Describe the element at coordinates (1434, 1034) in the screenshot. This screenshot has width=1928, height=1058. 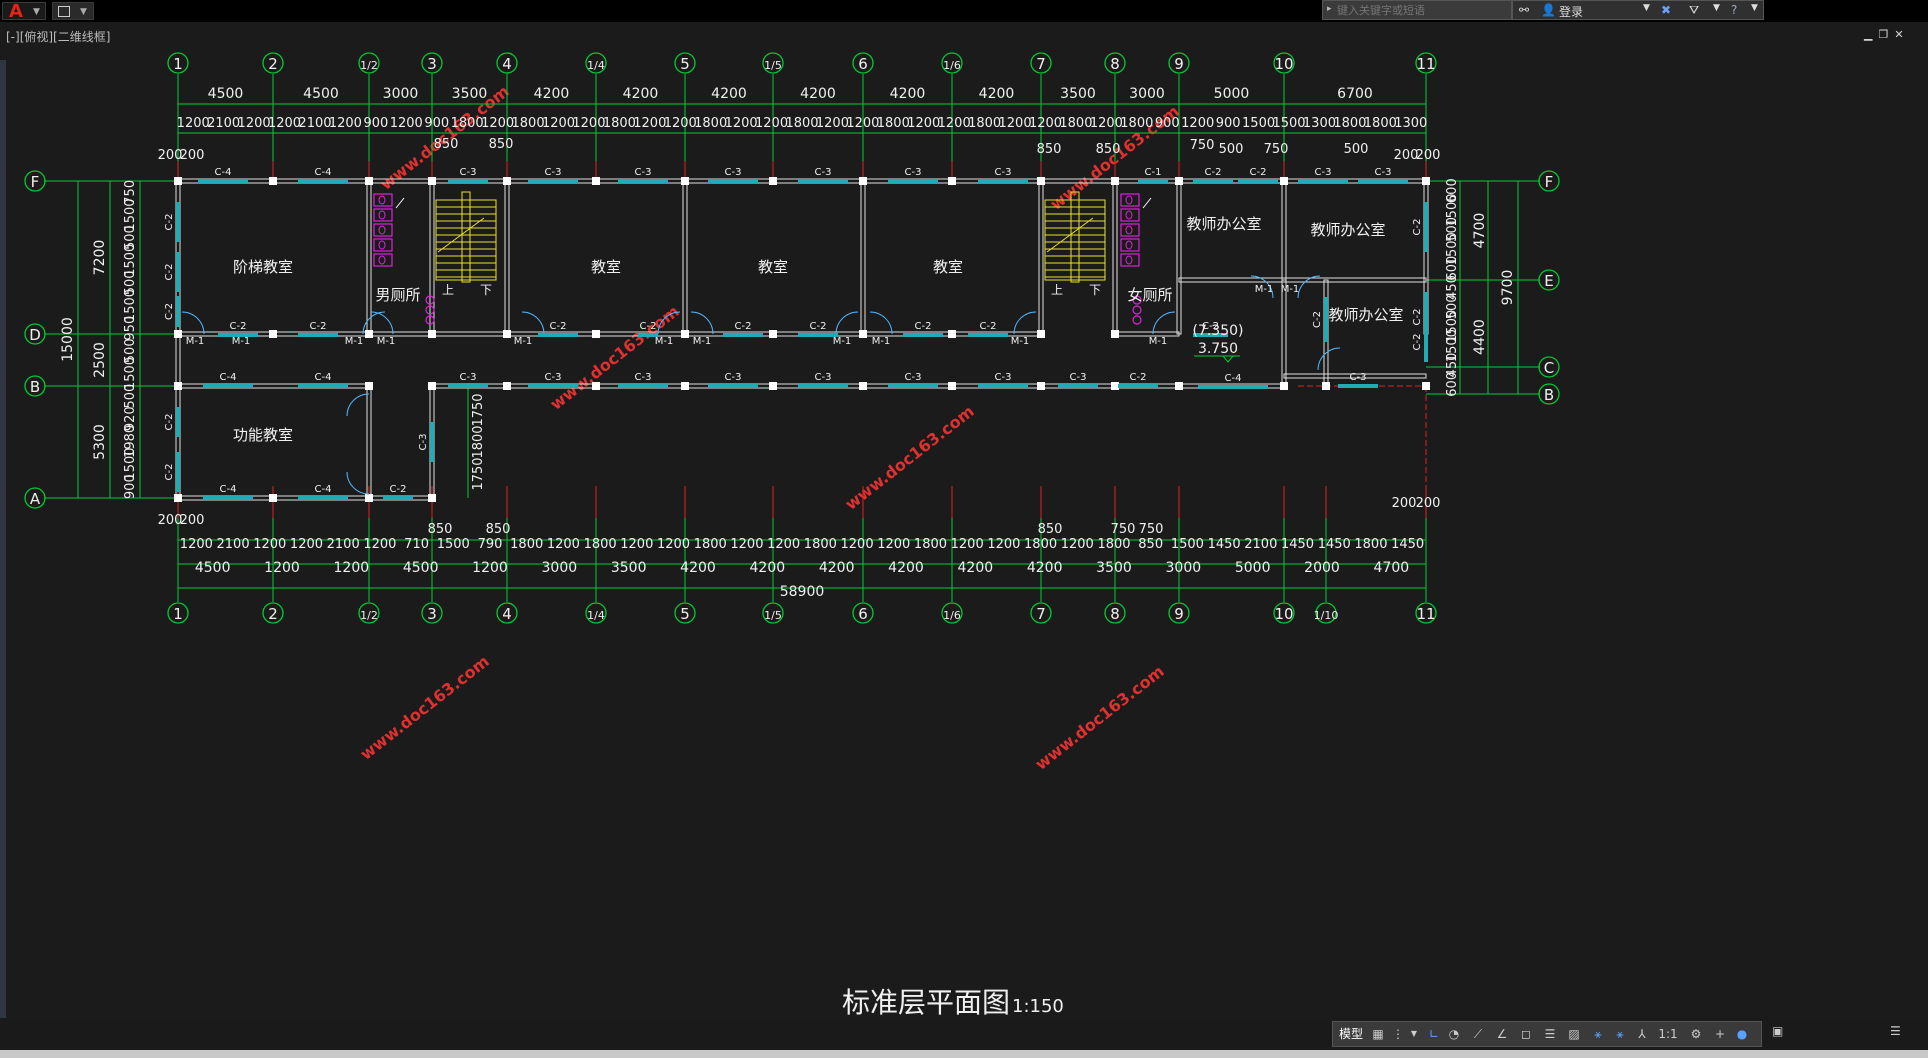
I see `ortho-icon: ∟` at that location.